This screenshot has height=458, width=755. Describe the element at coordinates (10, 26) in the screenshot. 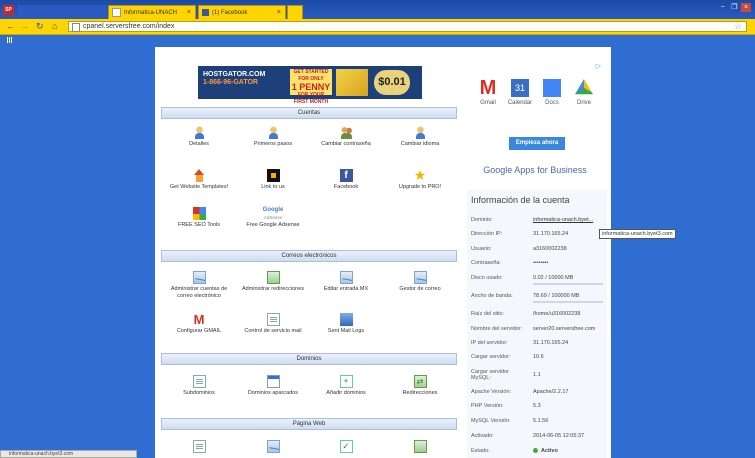

I see `back-icon: ←` at that location.